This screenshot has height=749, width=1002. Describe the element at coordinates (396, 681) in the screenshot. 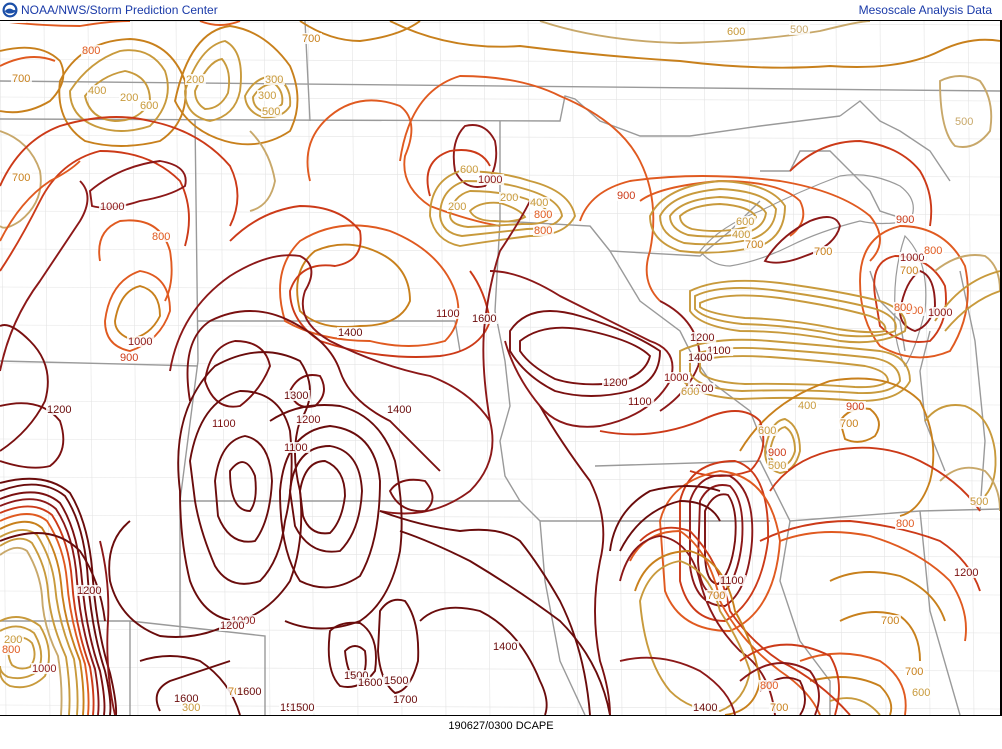

I see `contour-label: 1500` at that location.